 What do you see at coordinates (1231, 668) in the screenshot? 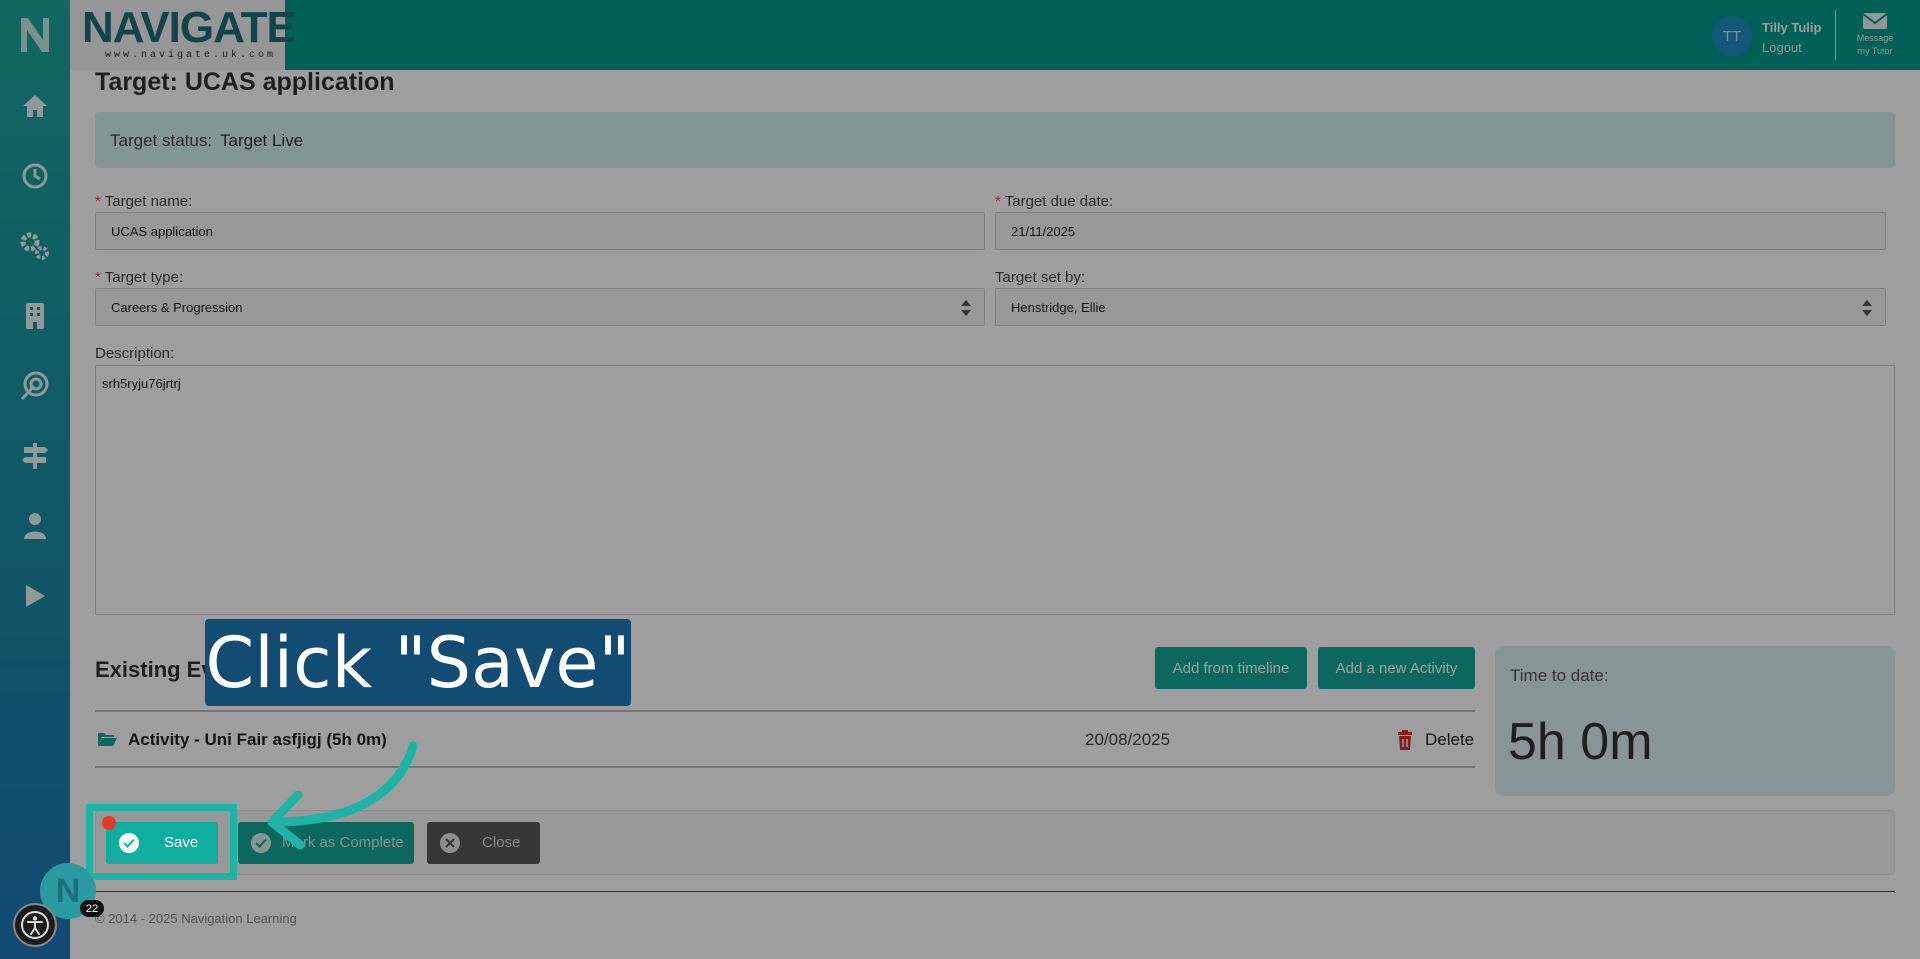
I see `add-from-timeline-button: Add from timeline` at bounding box center [1231, 668].